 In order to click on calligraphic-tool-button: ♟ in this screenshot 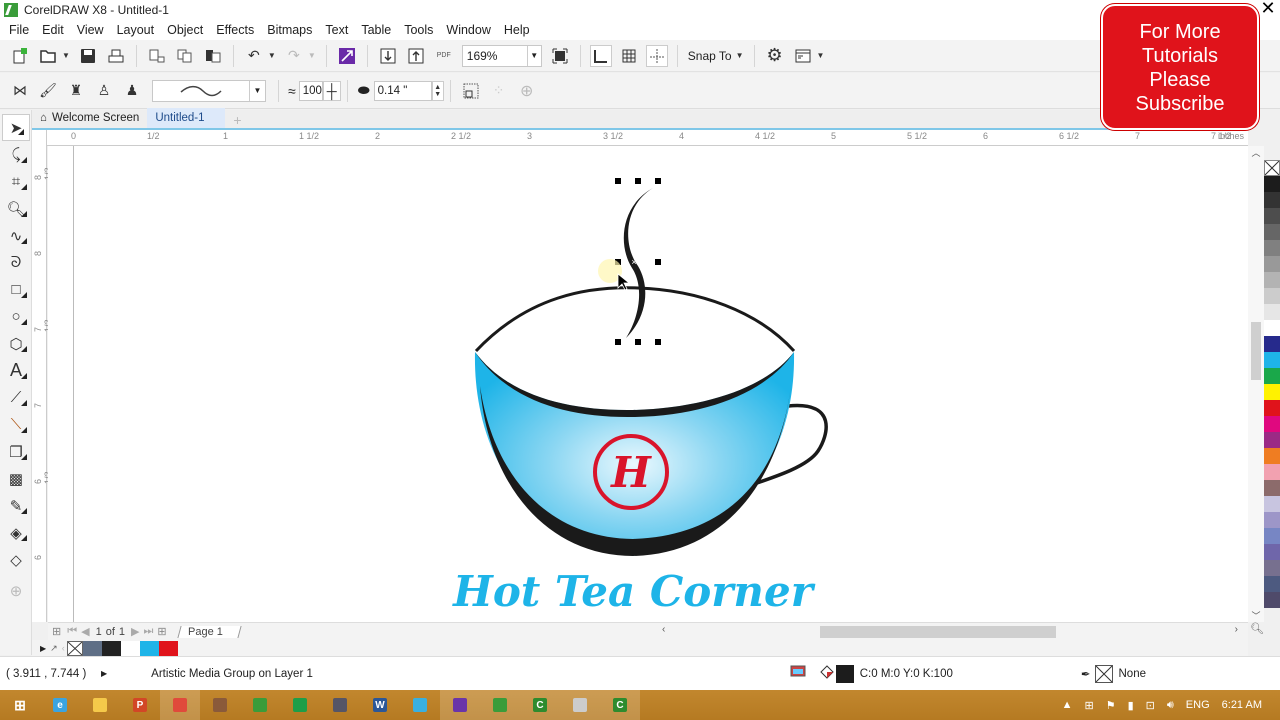, I will do `click(132, 91)`.